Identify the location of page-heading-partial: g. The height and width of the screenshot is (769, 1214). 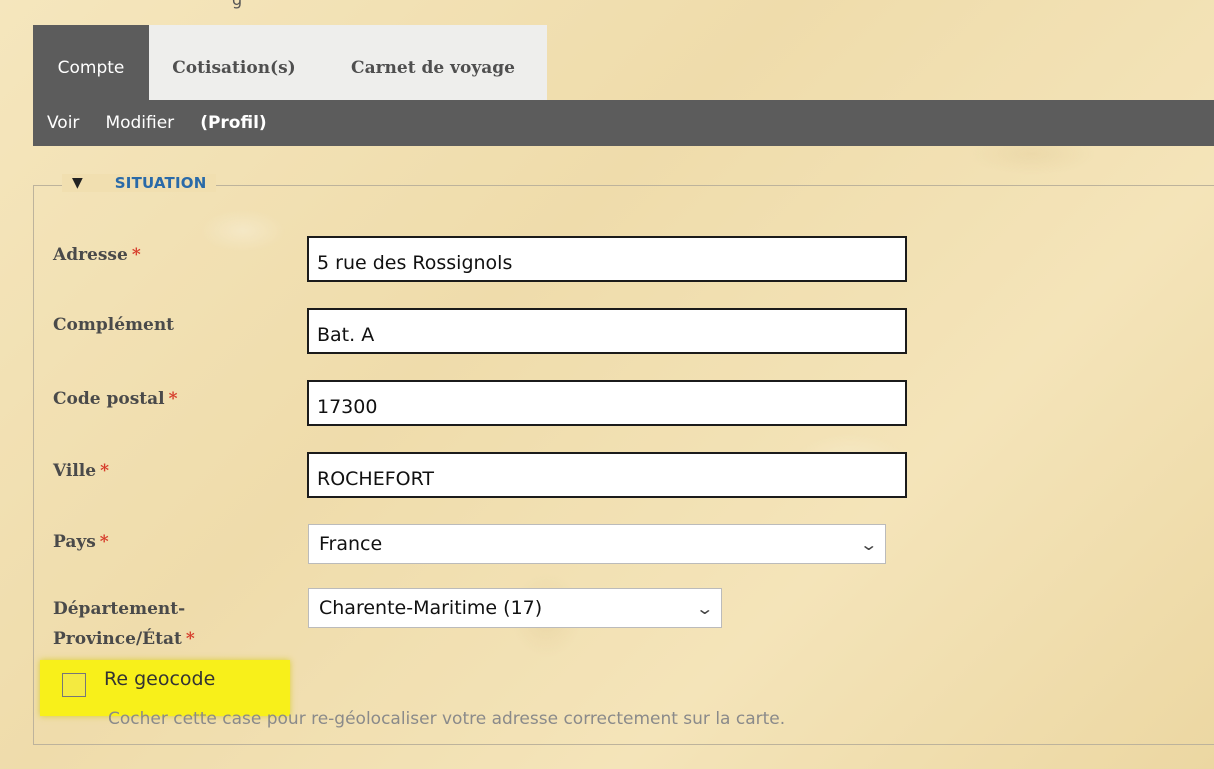
(237, 4).